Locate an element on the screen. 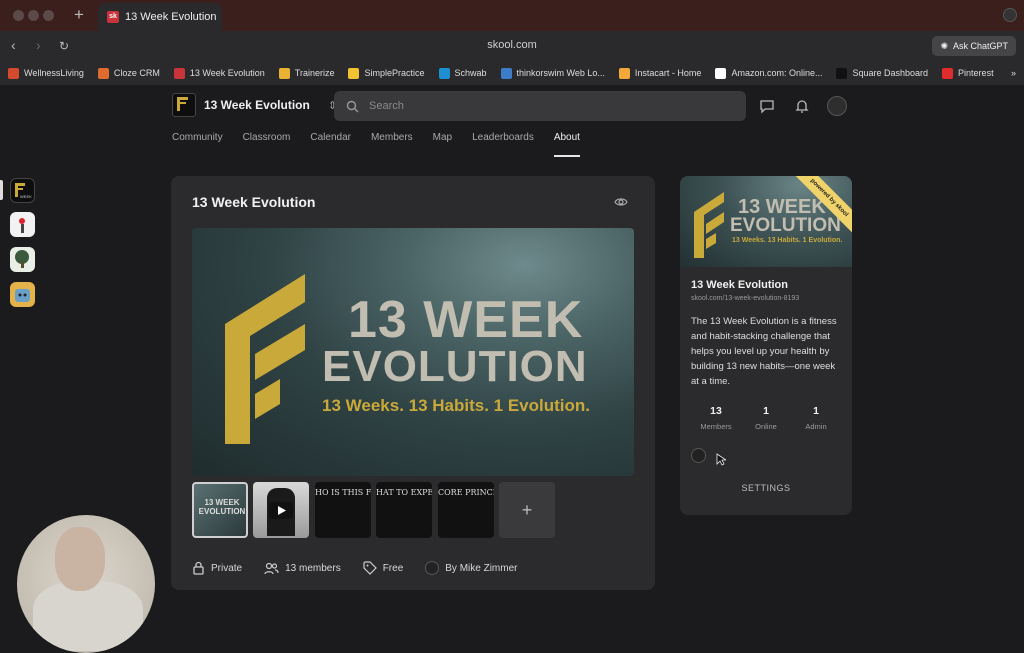  bookmark-item: SimplePractice is located at coordinates (386, 73).